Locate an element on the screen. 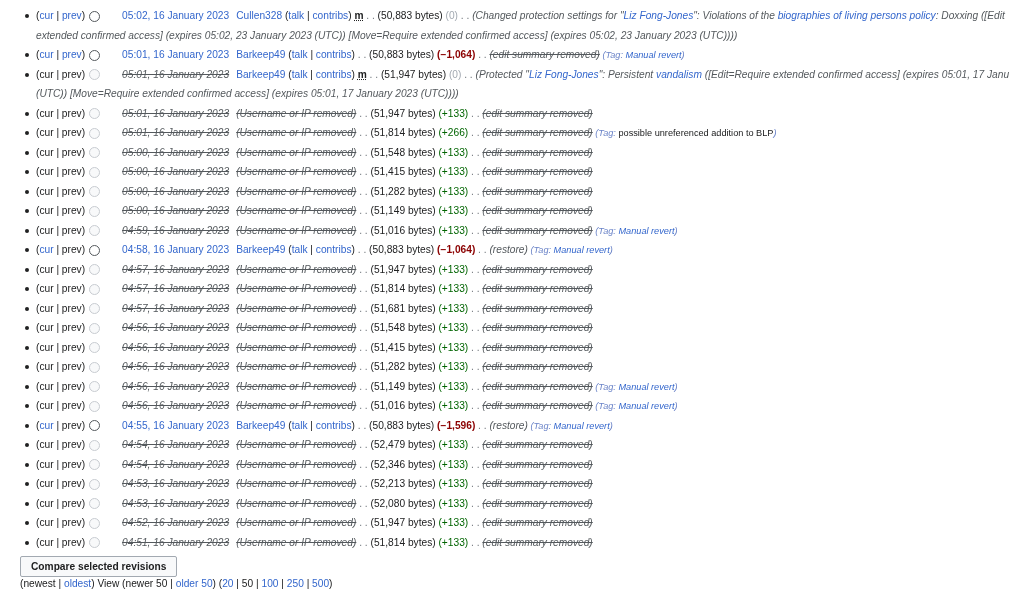 This screenshot has height=600, width=1022. summary-link: biographies of living persons policy is located at coordinates (856, 15).